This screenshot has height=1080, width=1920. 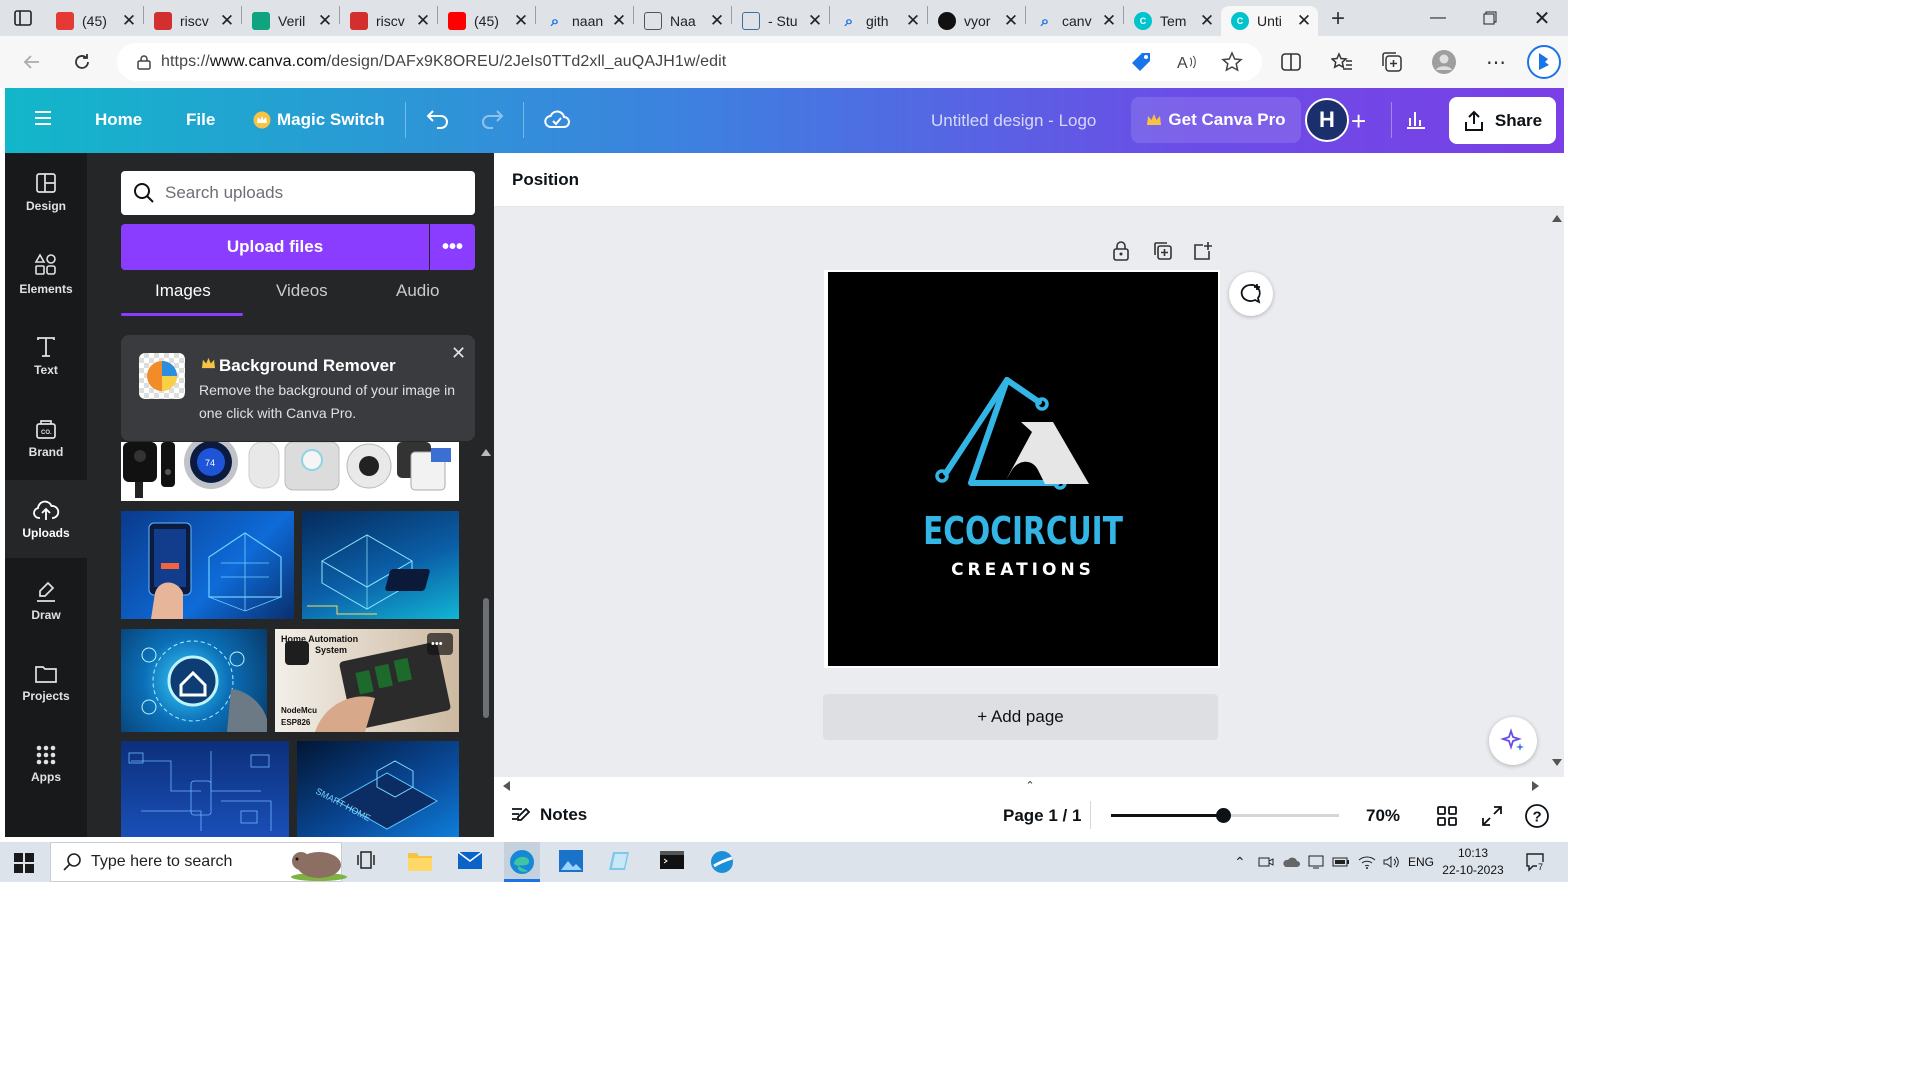 I want to click on meet-now-icon, so click(x=1266, y=862).